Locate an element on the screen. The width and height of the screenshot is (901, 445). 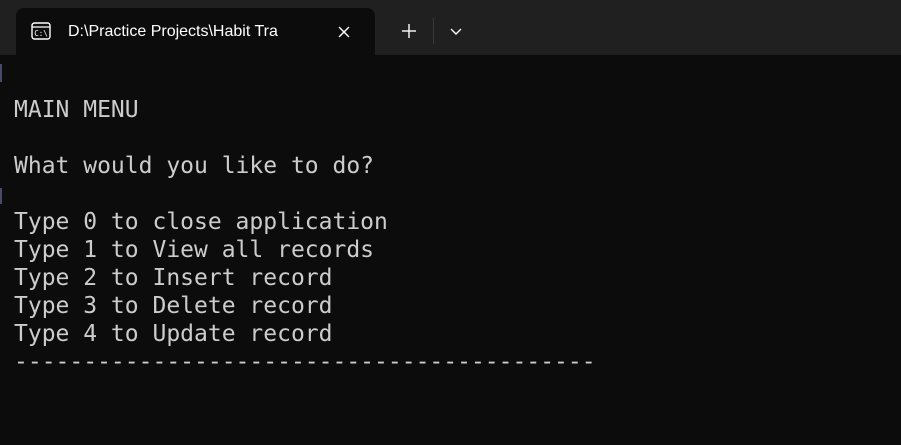
tab-active: C:\ D:\Practice Projects\Habit Tra is located at coordinates (195, 31).